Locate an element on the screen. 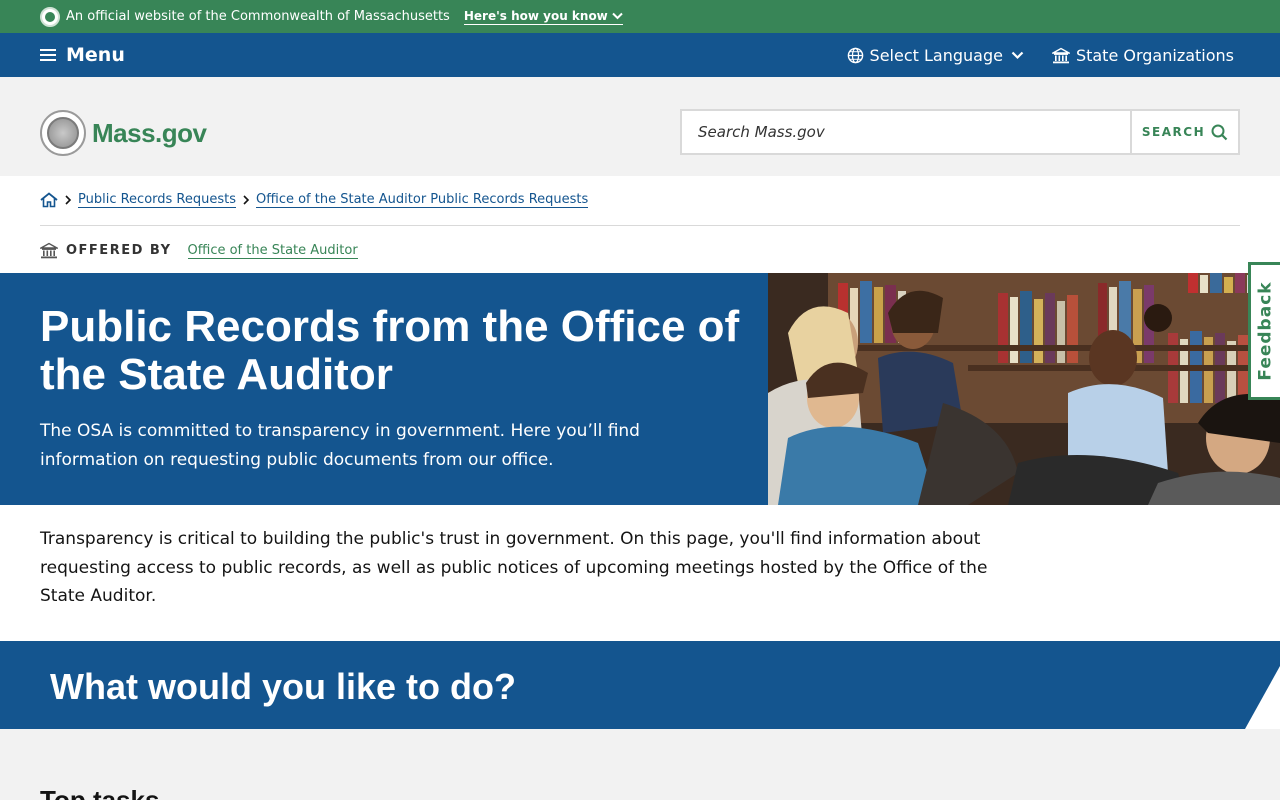  menu-button: Menu is located at coordinates (82, 55).